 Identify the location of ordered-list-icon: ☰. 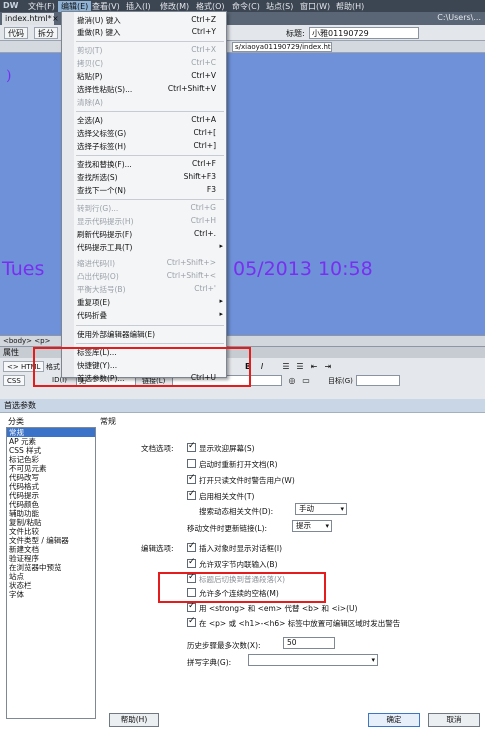
(300, 366).